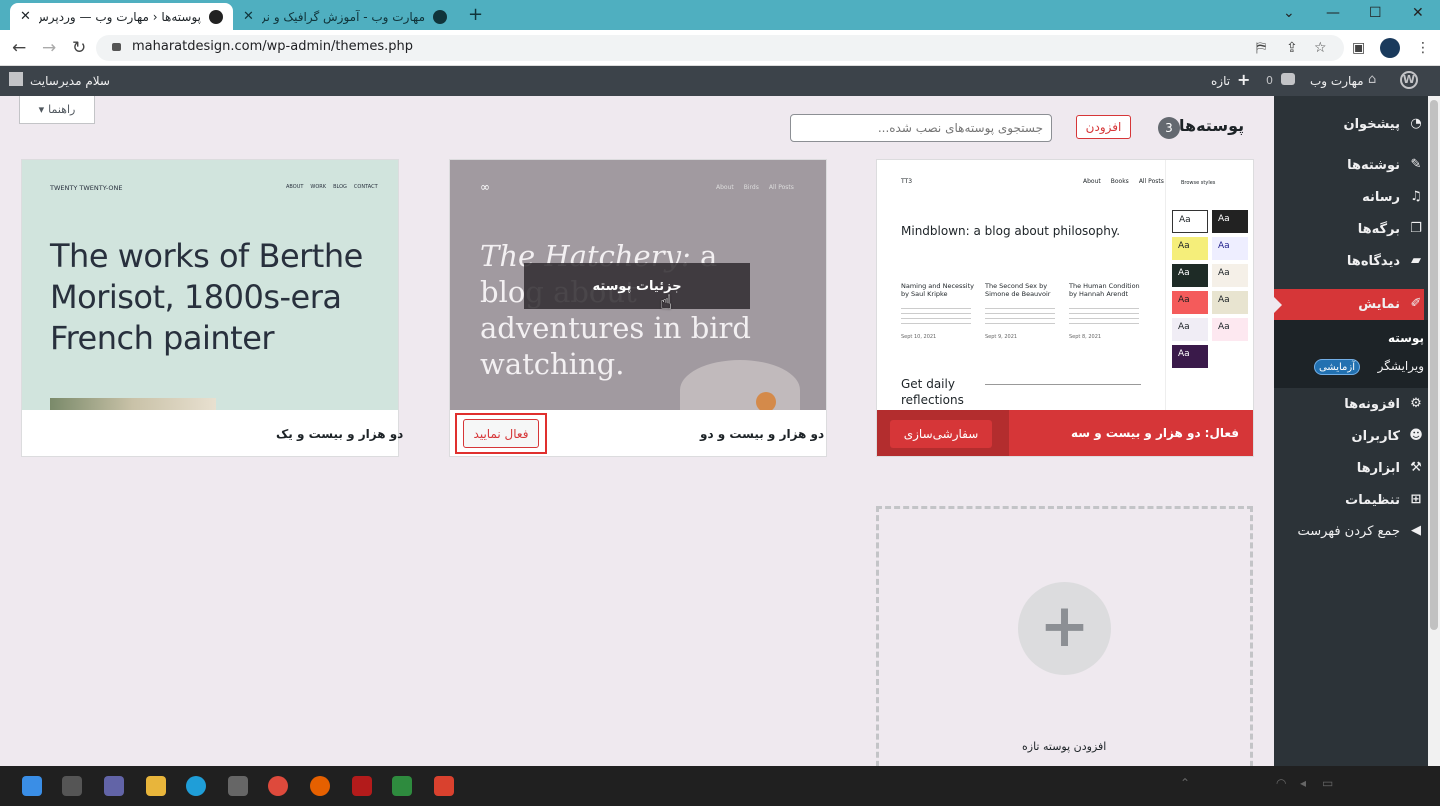 Image resolution: width=1440 pixels, height=806 pixels. I want to click on theme-count-badge: 3, so click(1169, 128).